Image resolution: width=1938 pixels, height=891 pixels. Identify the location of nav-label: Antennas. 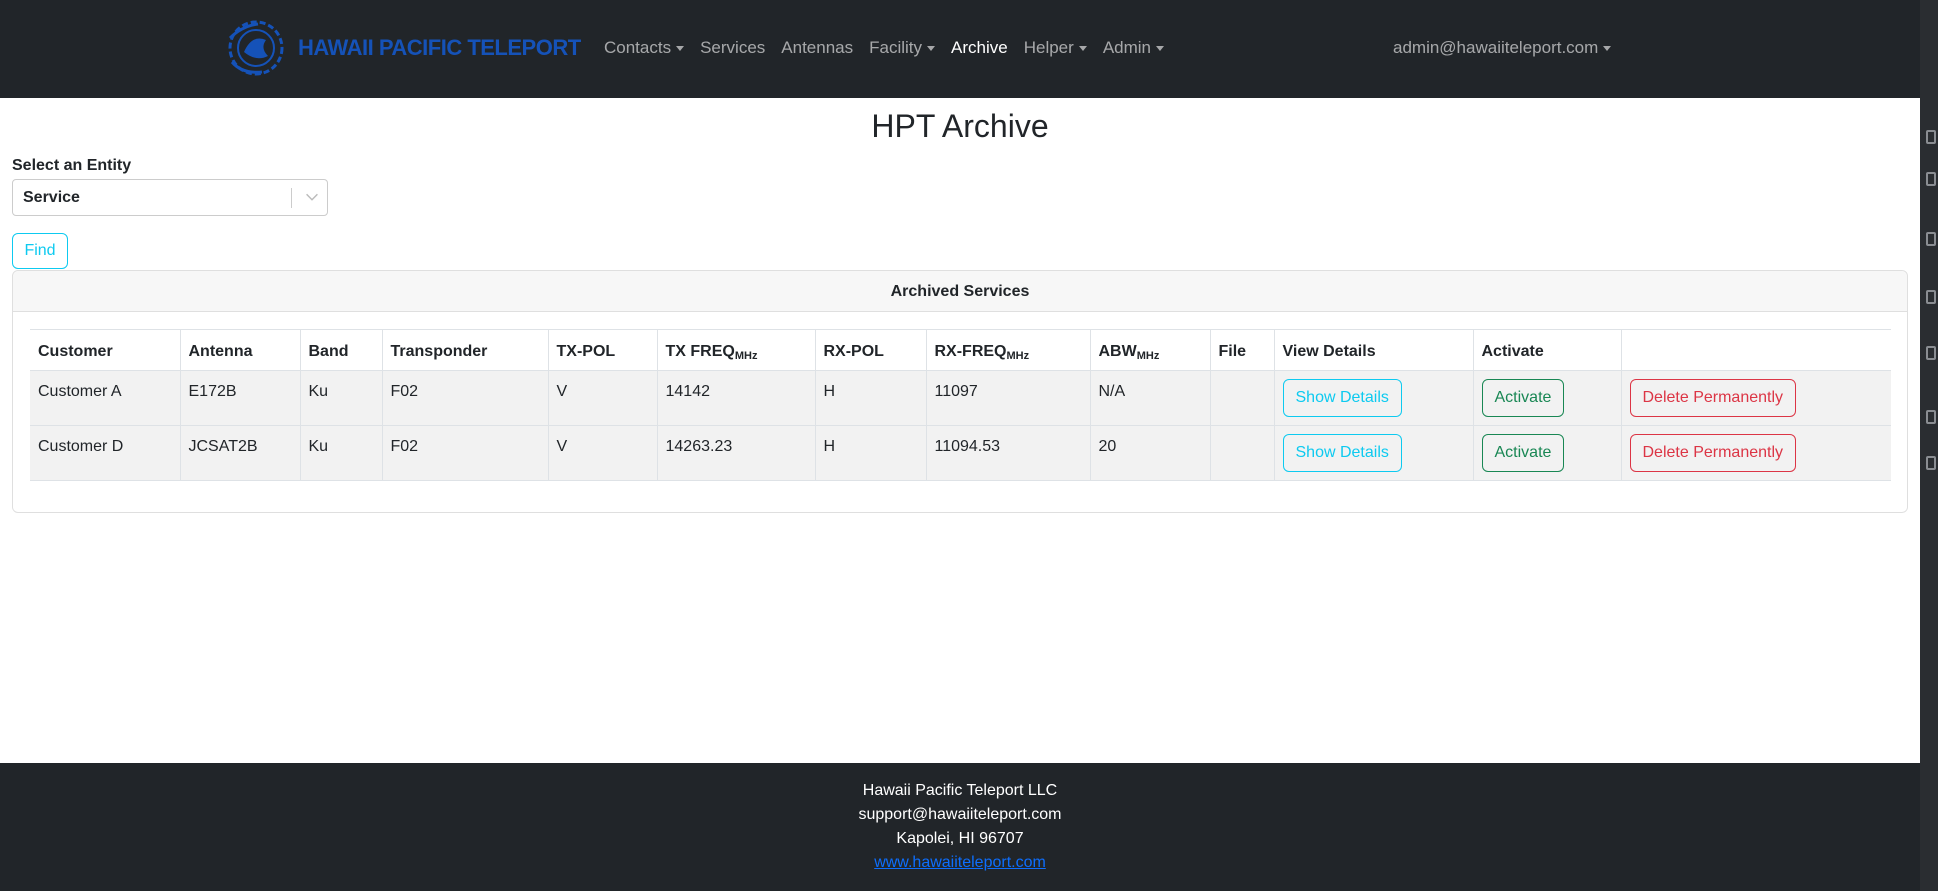
(817, 47).